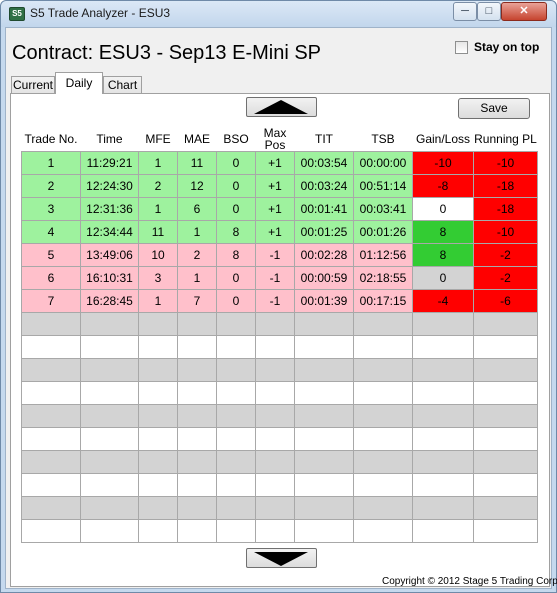  I want to click on table-cell: 00:00:00, so click(383, 163).